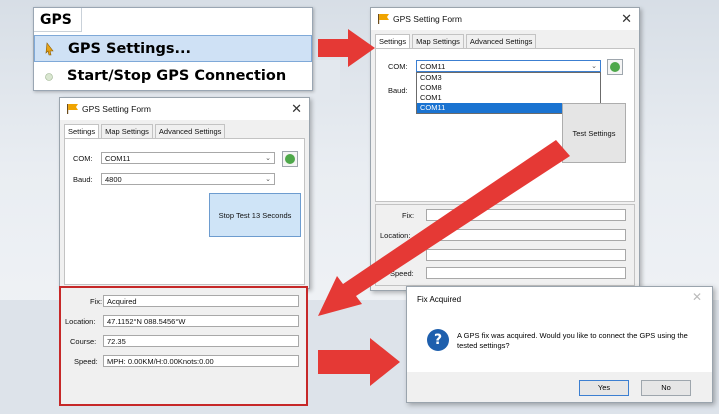 This screenshot has width=719, height=414. I want to click on arrow-to-dialog, so click(359, 362).